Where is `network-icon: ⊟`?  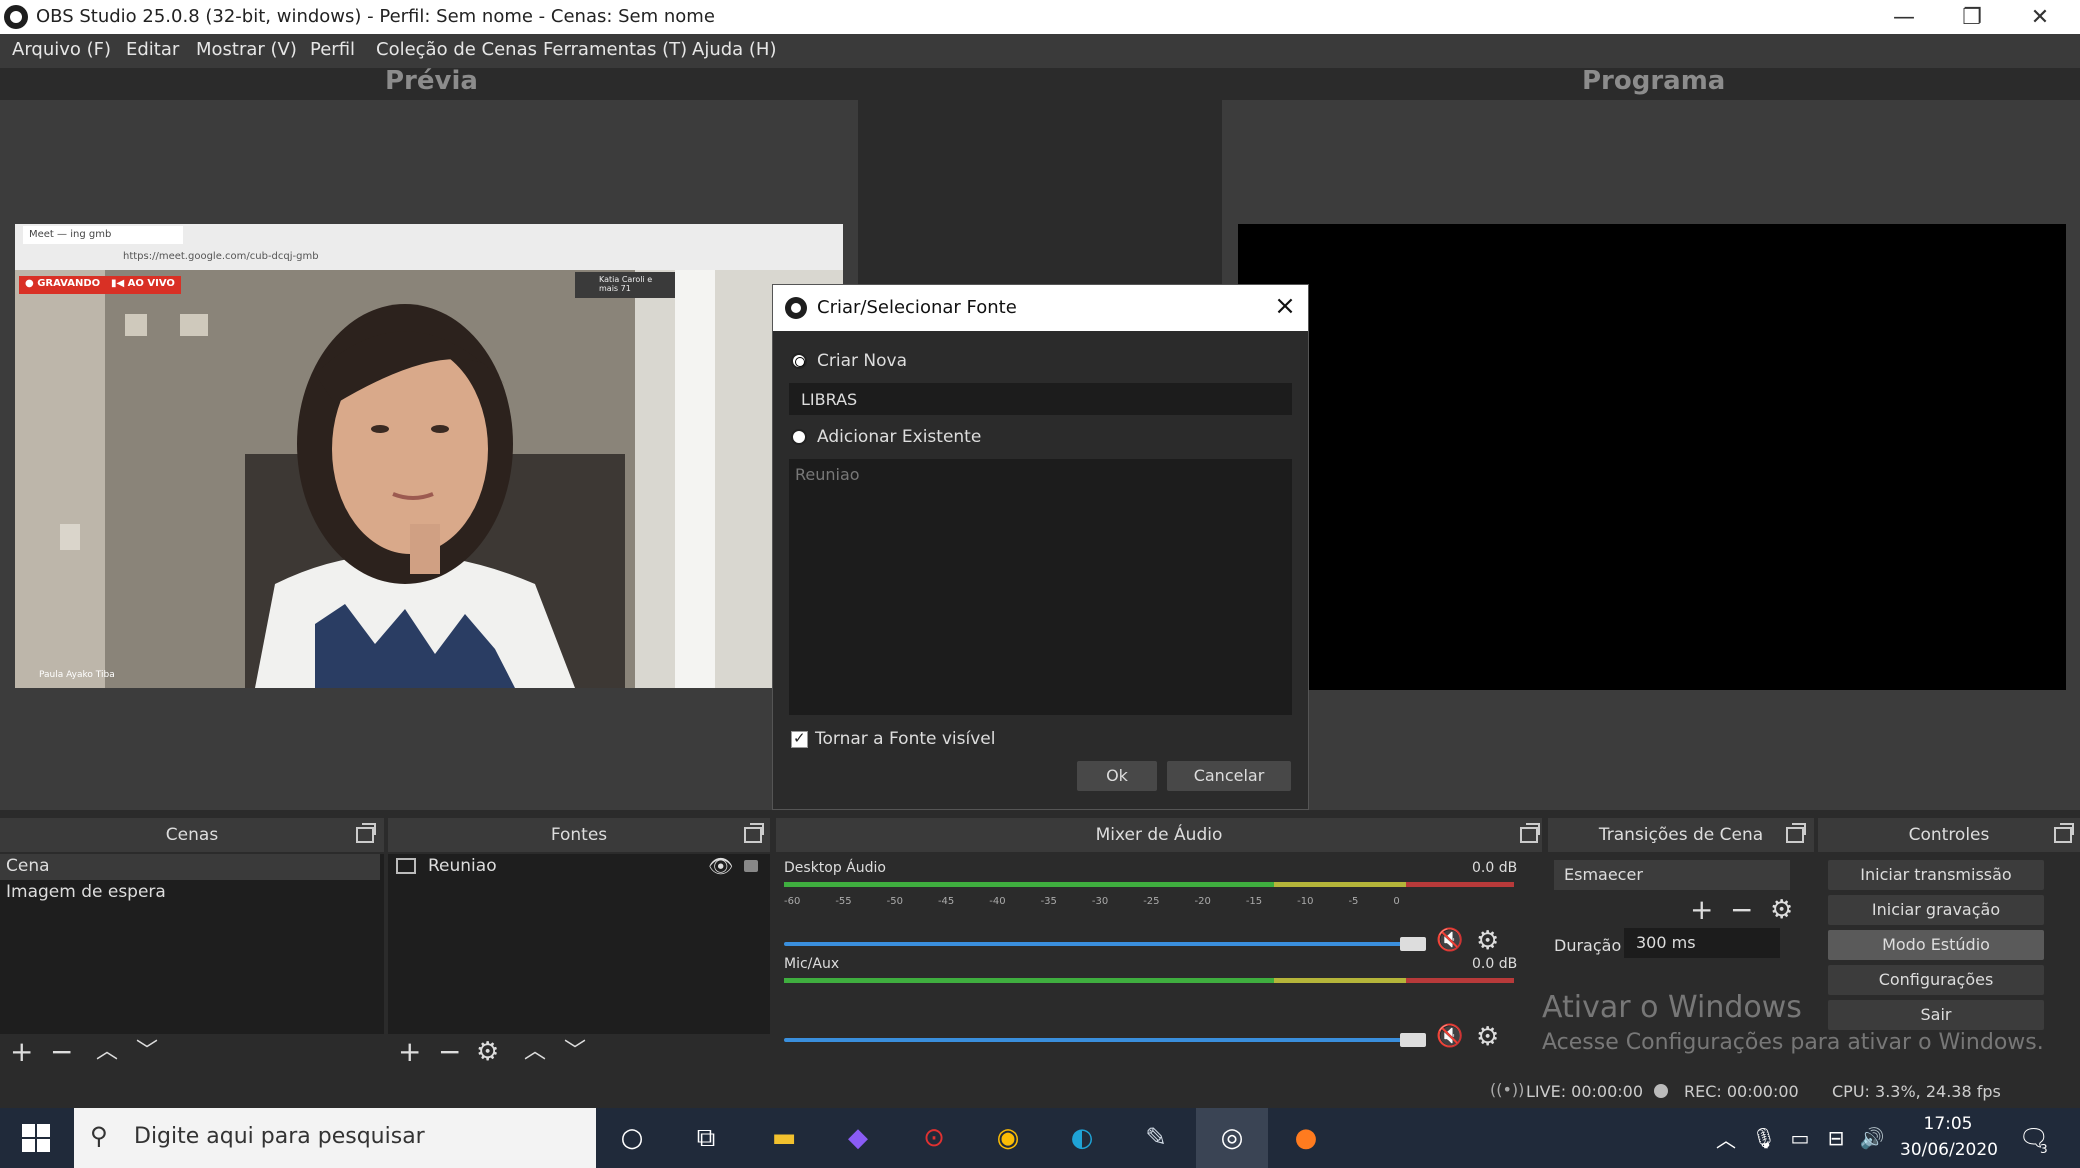 network-icon: ⊟ is located at coordinates (1836, 1138).